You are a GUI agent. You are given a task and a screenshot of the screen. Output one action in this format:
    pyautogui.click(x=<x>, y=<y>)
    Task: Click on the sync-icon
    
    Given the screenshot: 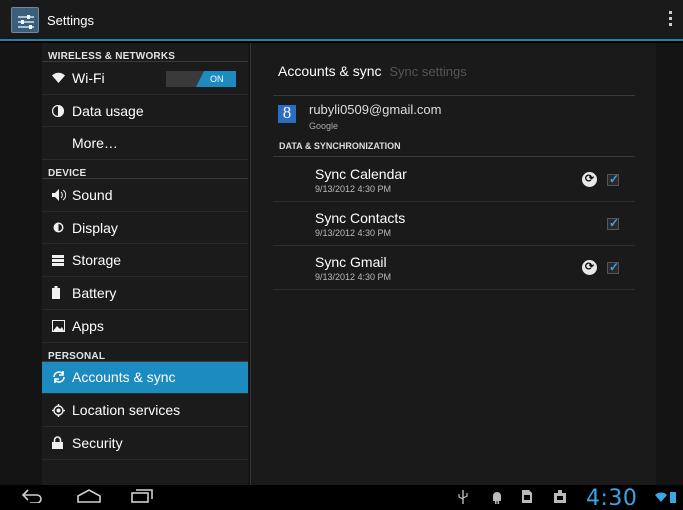 What is the action you would take?
    pyautogui.click(x=62, y=377)
    